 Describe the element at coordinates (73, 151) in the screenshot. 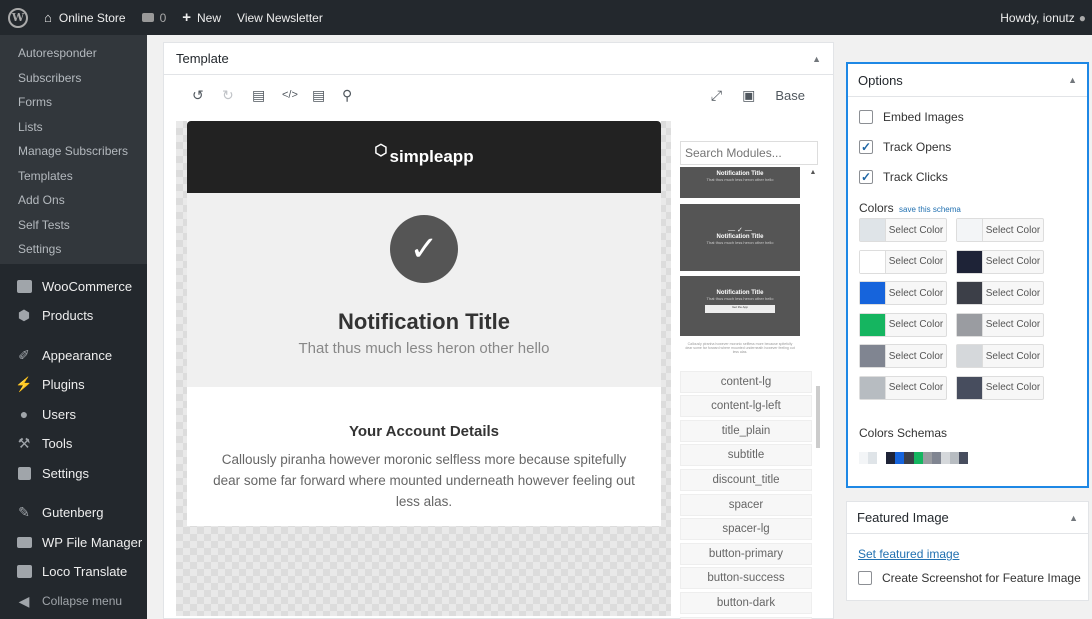

I see `submenu-manage-subscribers: Manage Subscribers` at that location.